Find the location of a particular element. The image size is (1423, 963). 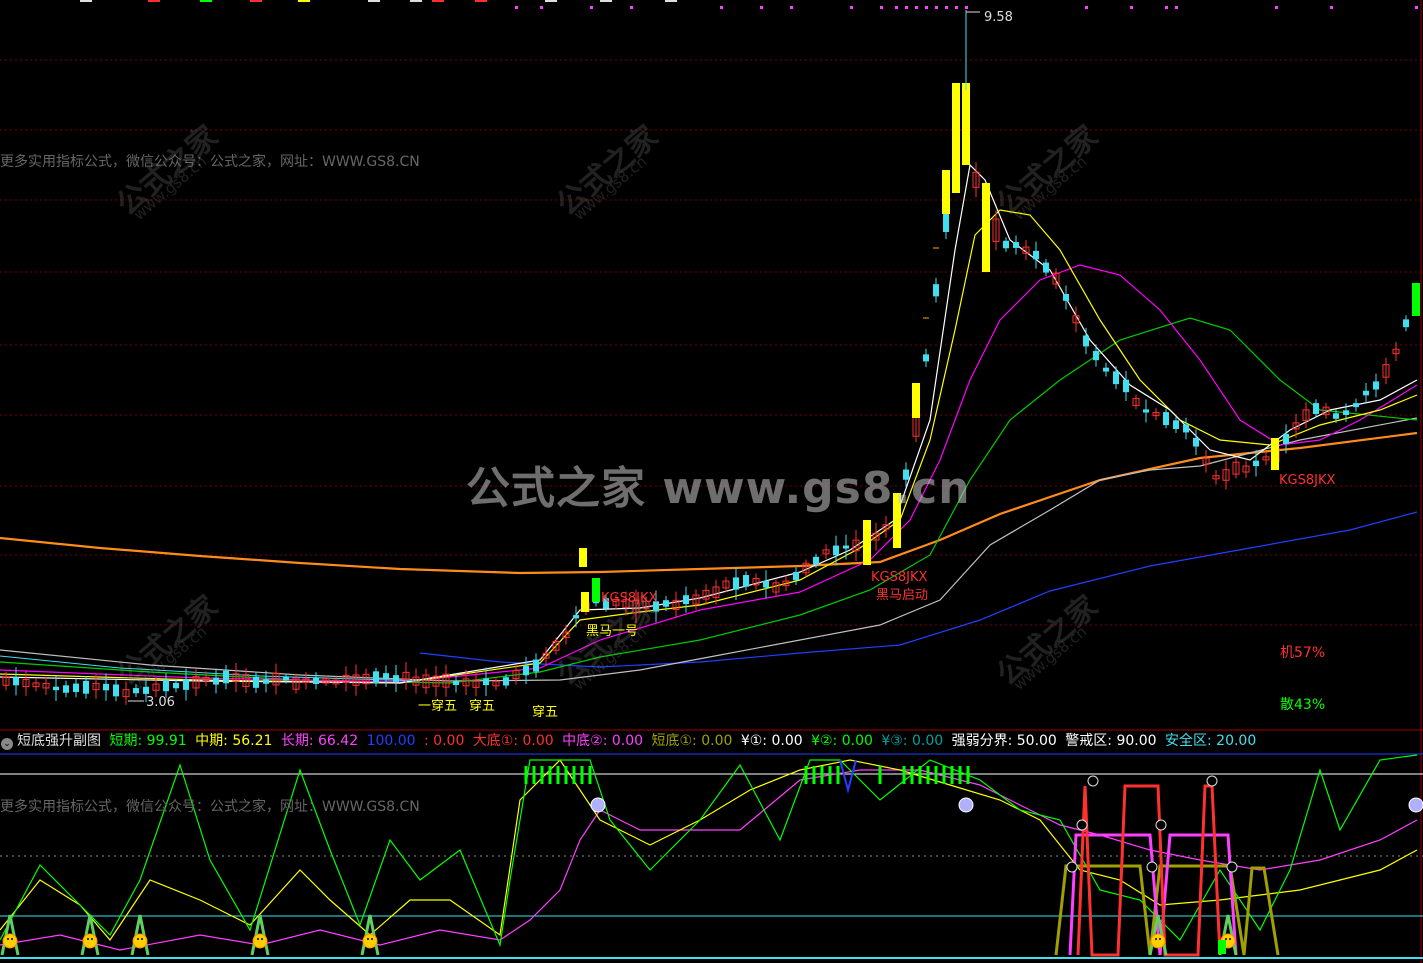

institution-ratio: 机57% is located at coordinates (1303, 653).